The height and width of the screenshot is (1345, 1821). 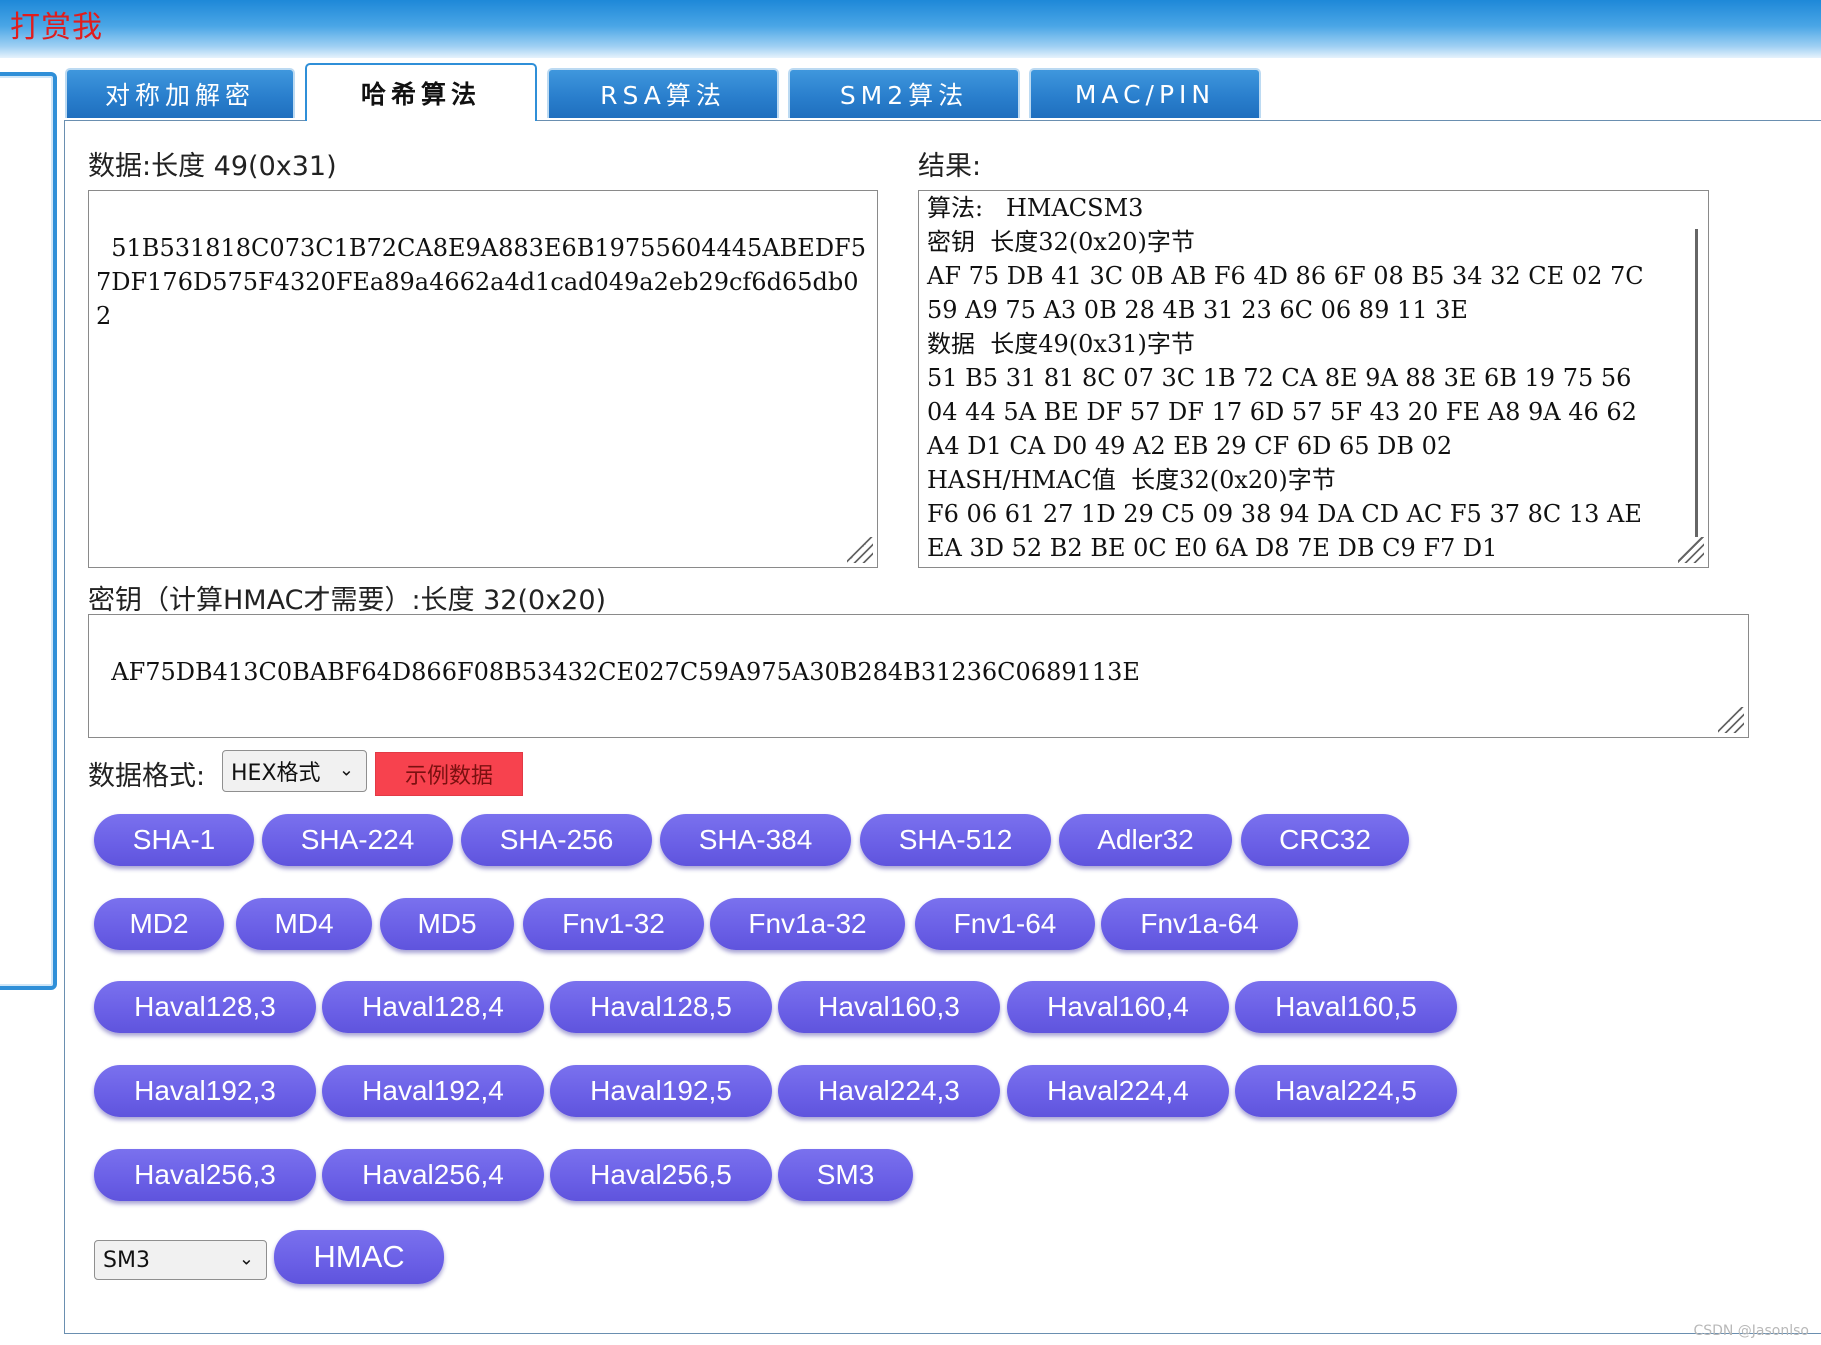 What do you see at coordinates (304, 924) in the screenshot?
I see `hash-button-md4: MD4` at bounding box center [304, 924].